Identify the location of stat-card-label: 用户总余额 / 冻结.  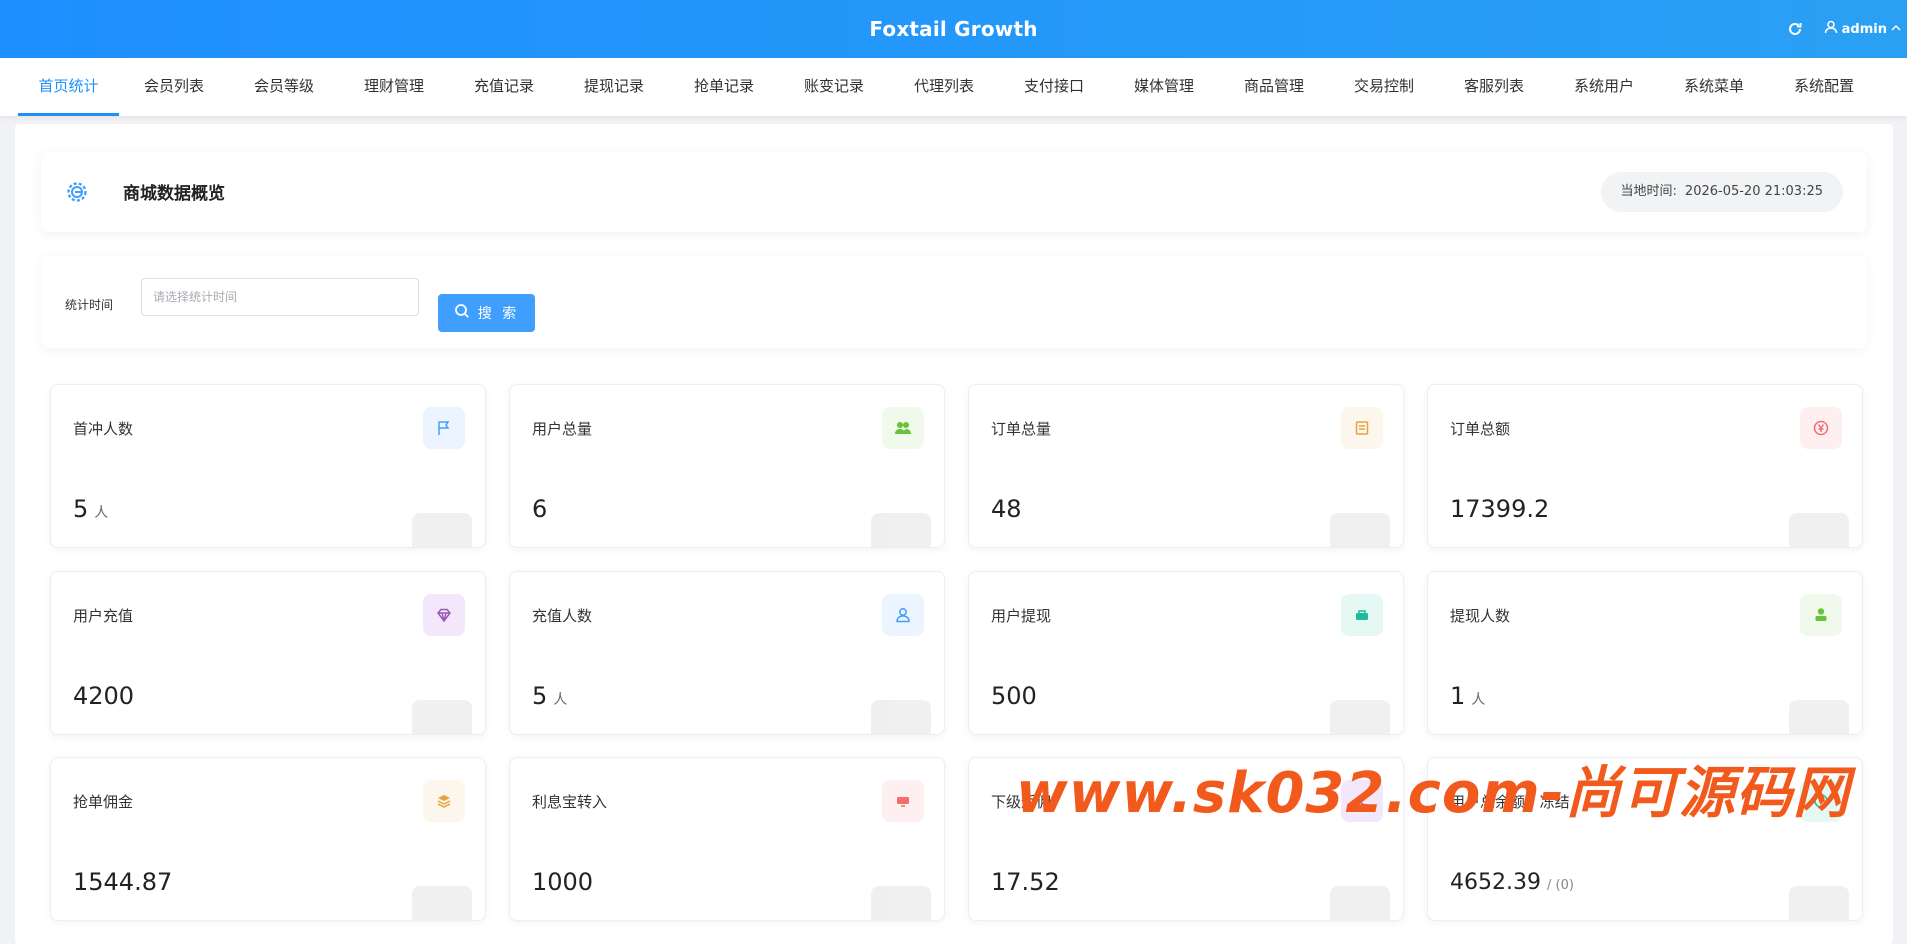
(1510, 802).